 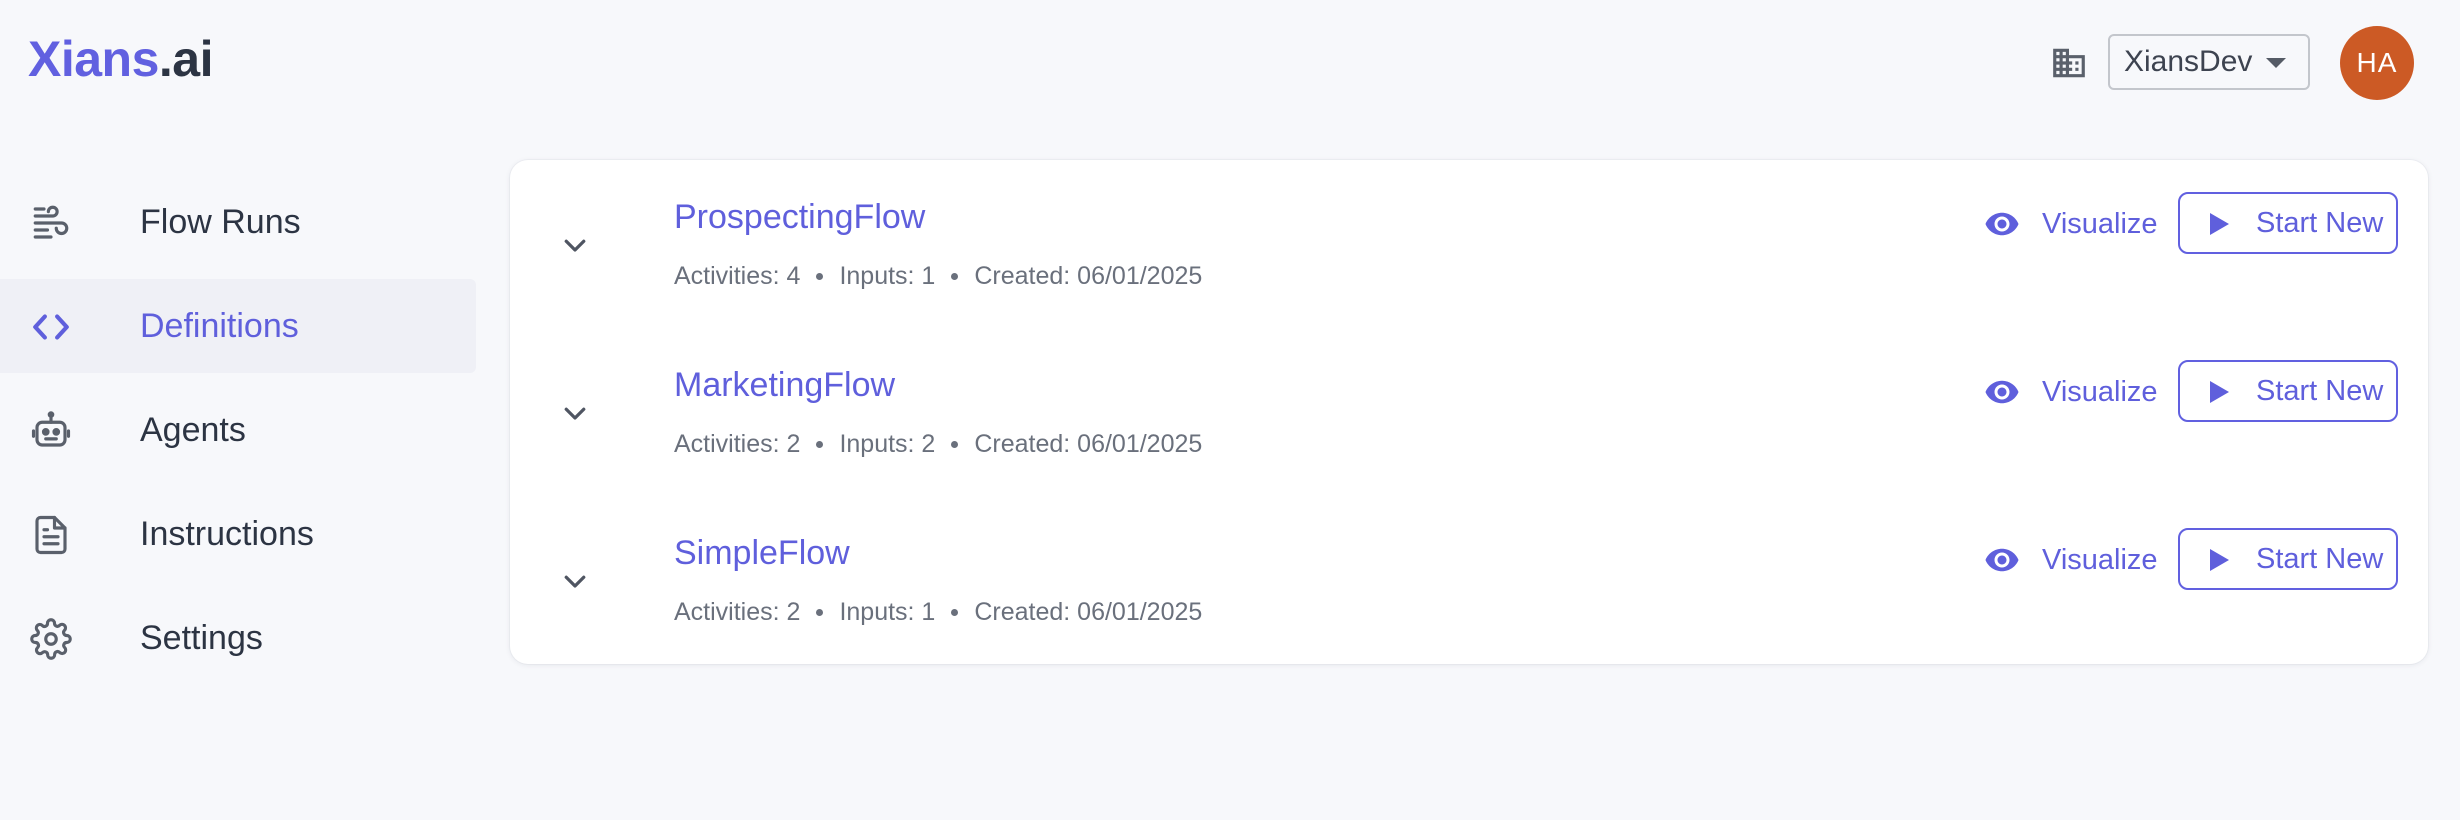 I want to click on avatar-initials: HA, so click(x=2377, y=62).